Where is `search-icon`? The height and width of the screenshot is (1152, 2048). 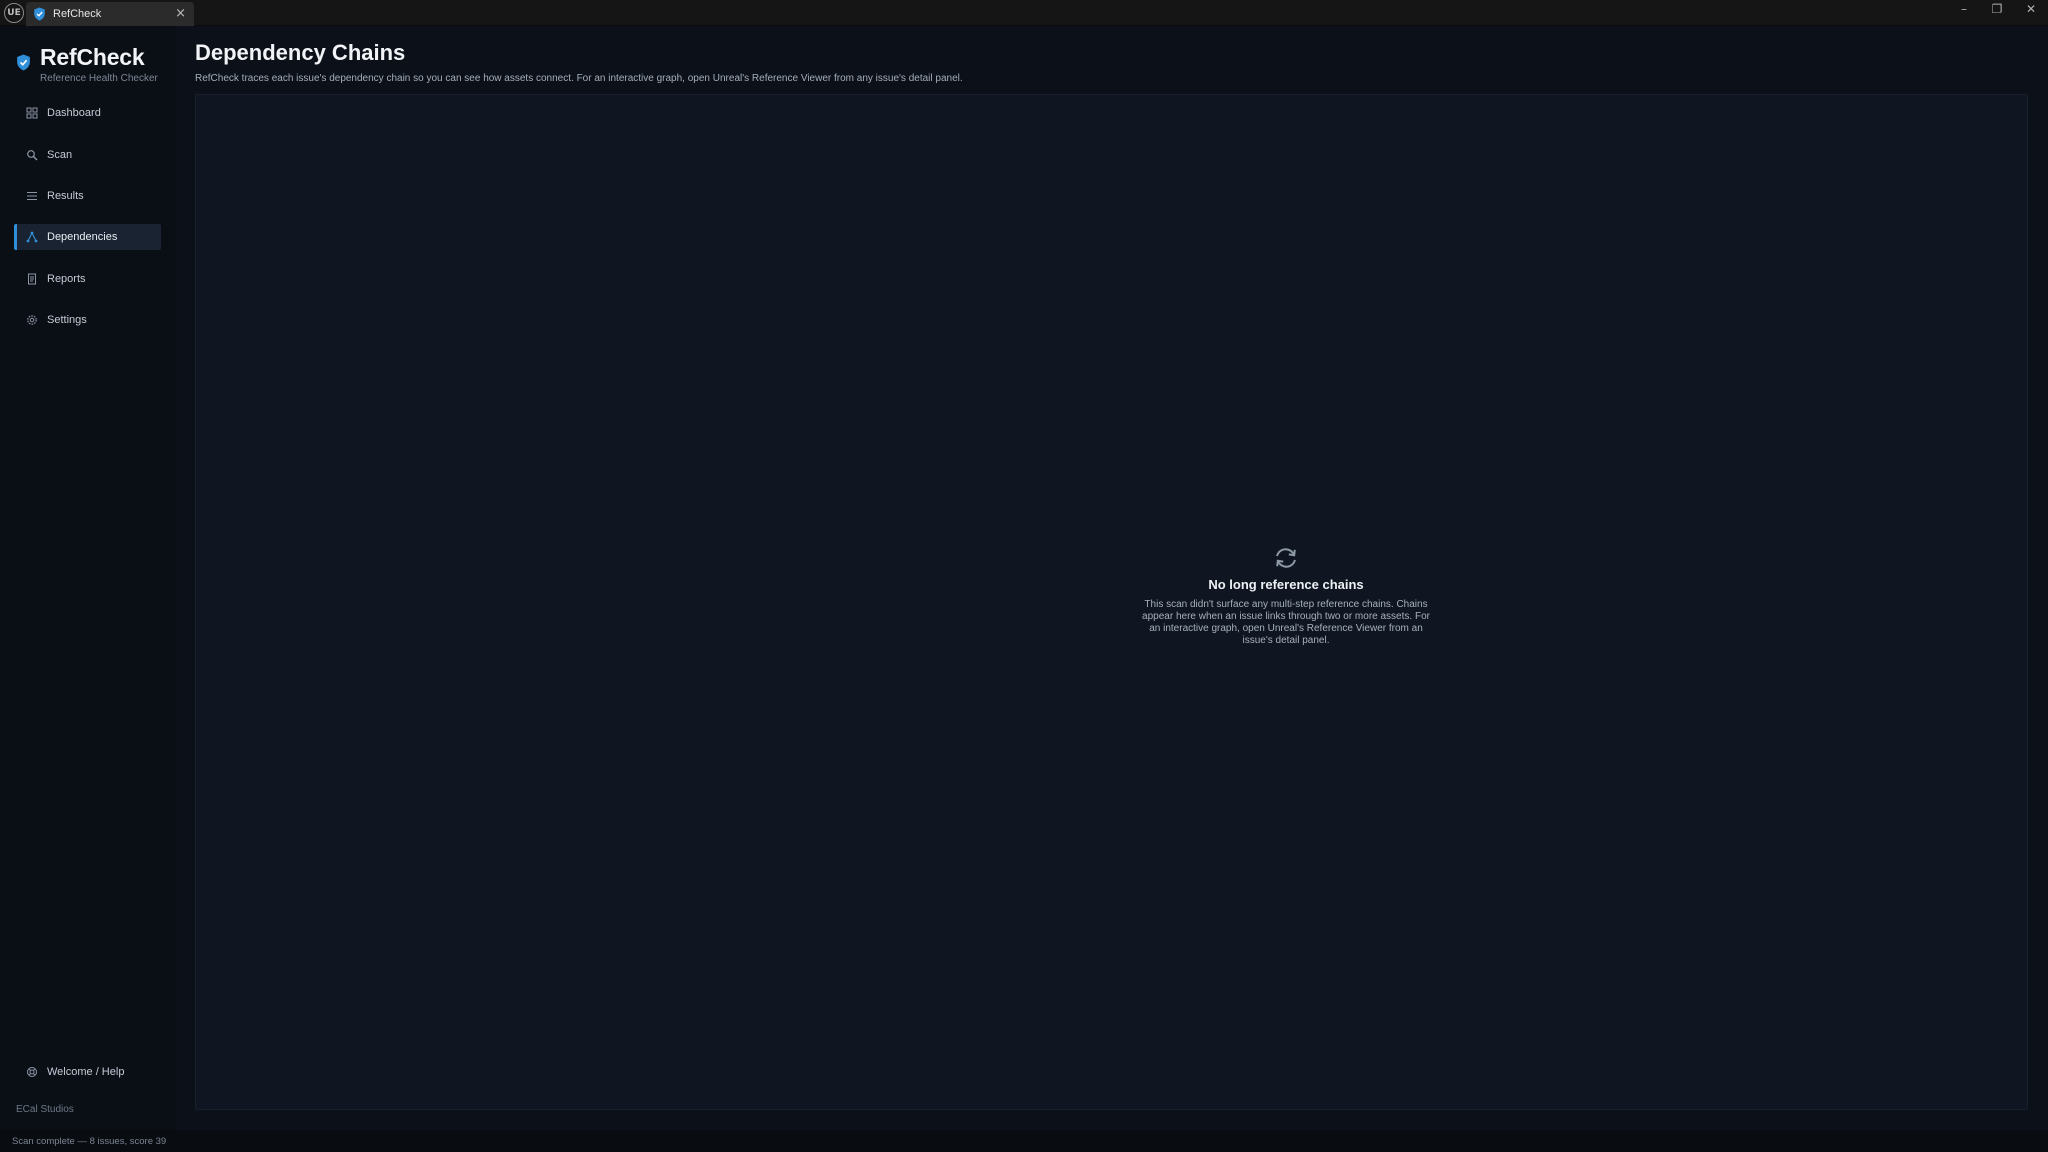 search-icon is located at coordinates (32, 155).